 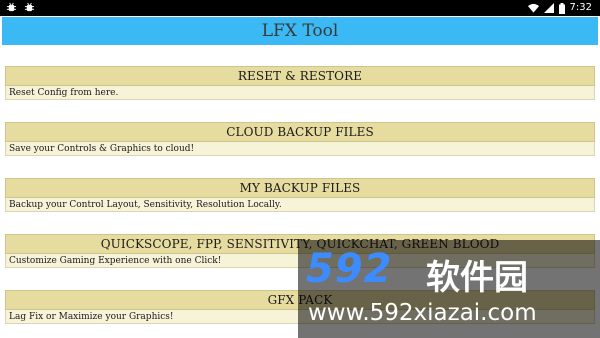 I want to click on option-title: RESET & RESTORE, so click(x=300, y=76).